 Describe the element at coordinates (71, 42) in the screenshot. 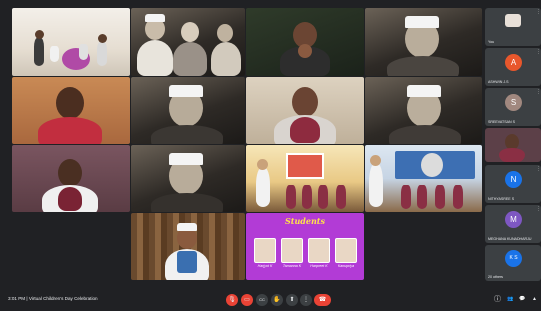

I see `video-tile-classroom` at that location.